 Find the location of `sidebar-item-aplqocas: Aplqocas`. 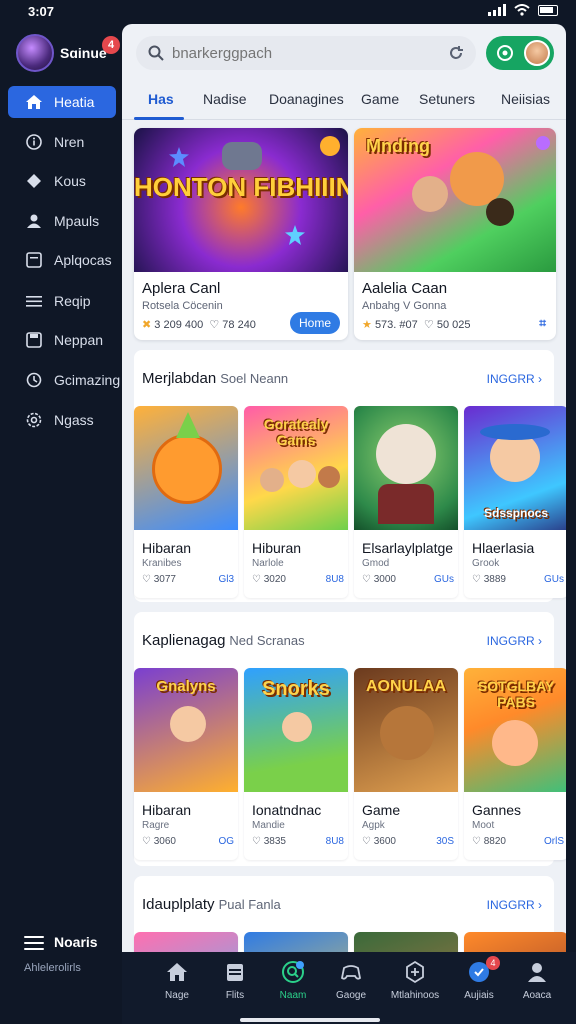

sidebar-item-aplqocas: Aplqocas is located at coordinates (62, 260).